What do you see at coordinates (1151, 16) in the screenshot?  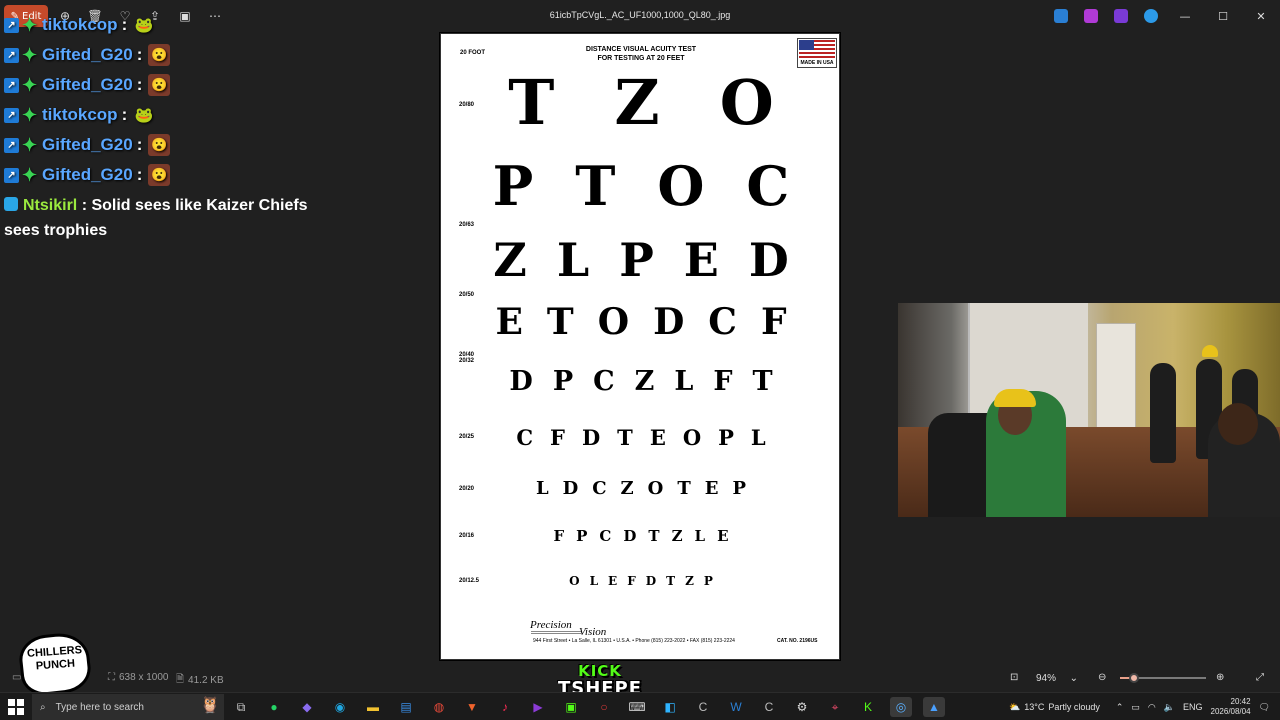 I see `onedrive-icon` at bounding box center [1151, 16].